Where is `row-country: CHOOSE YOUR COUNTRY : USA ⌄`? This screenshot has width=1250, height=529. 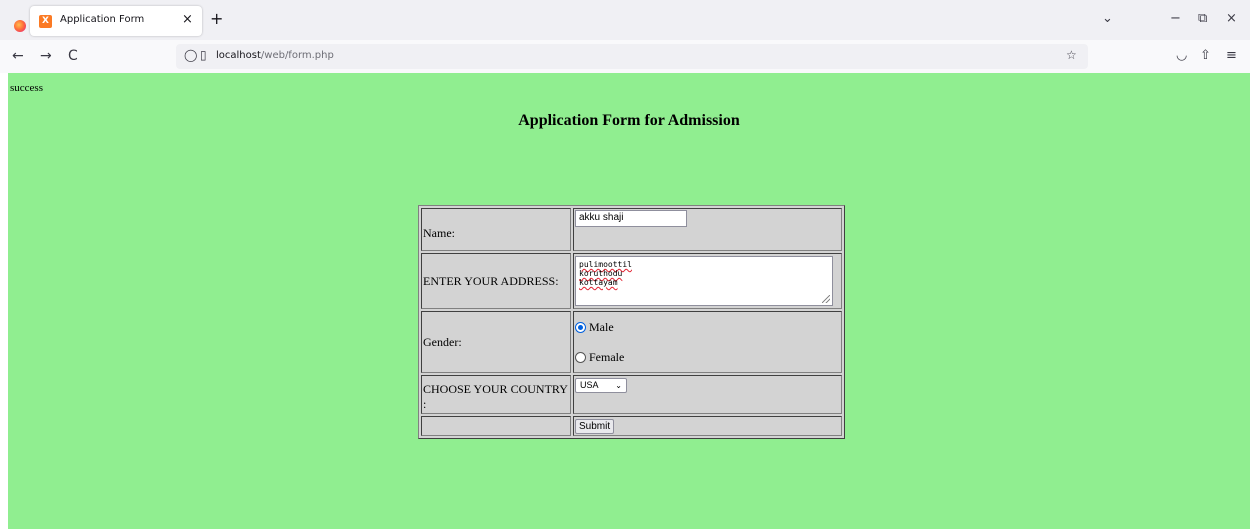 row-country: CHOOSE YOUR COUNTRY : USA ⌄ is located at coordinates (631, 394).